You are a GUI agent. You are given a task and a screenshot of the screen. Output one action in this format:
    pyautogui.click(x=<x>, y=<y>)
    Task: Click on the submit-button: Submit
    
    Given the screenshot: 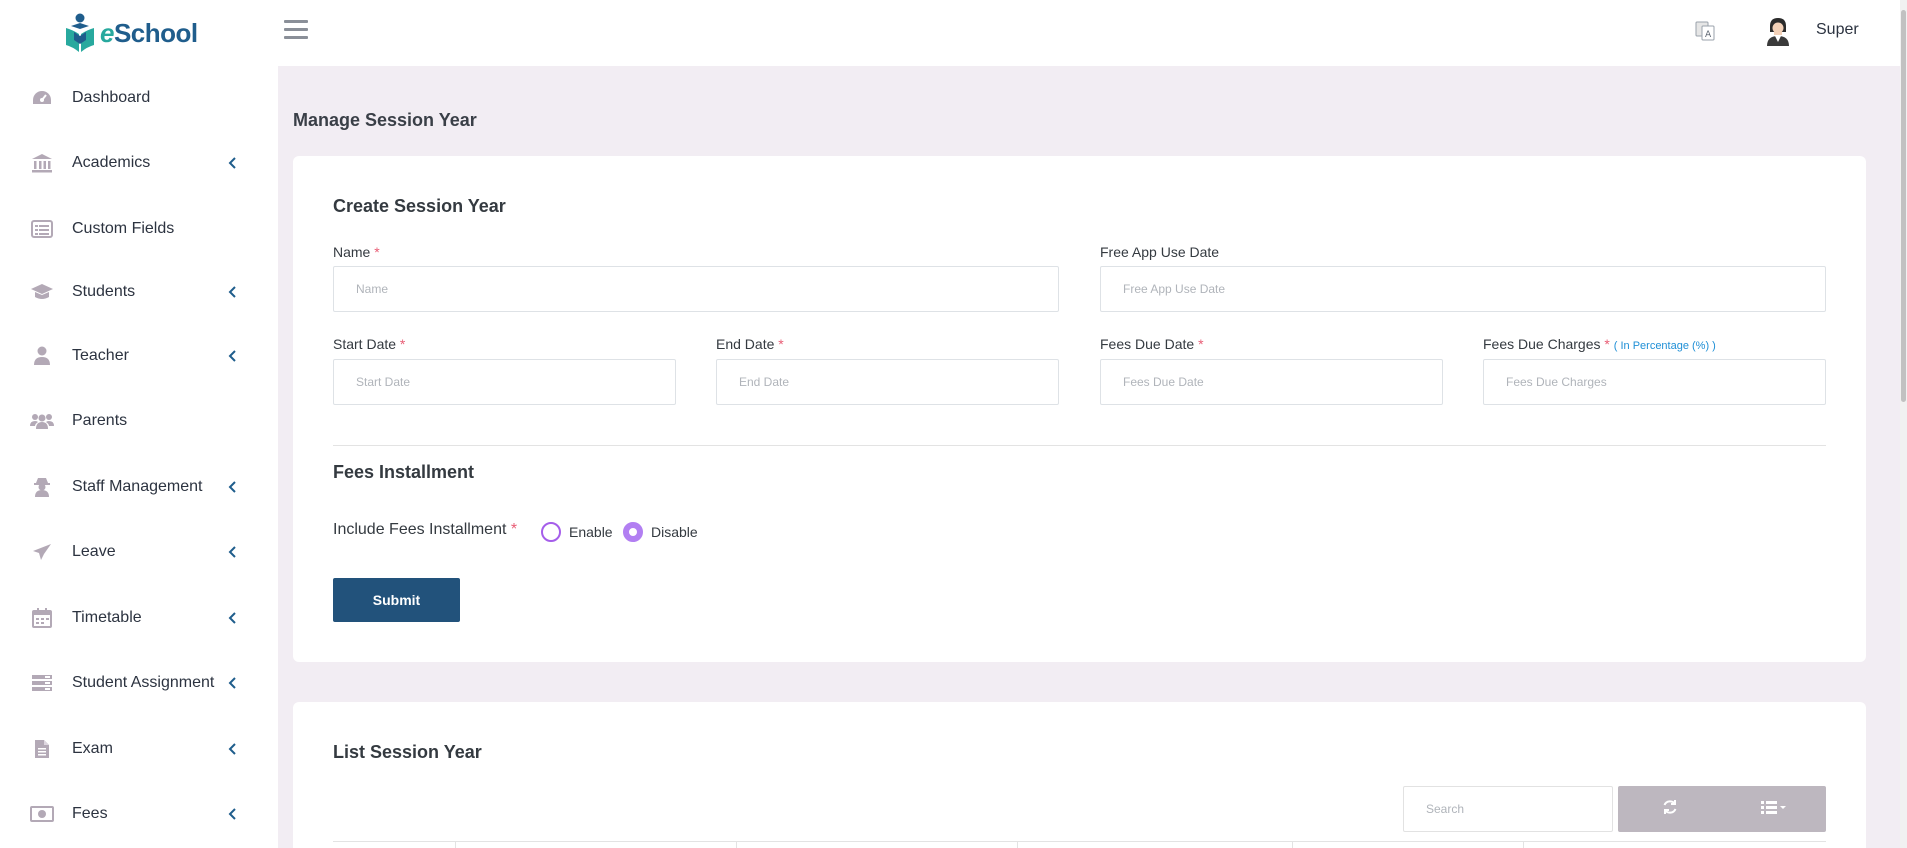 What is the action you would take?
    pyautogui.click(x=396, y=600)
    